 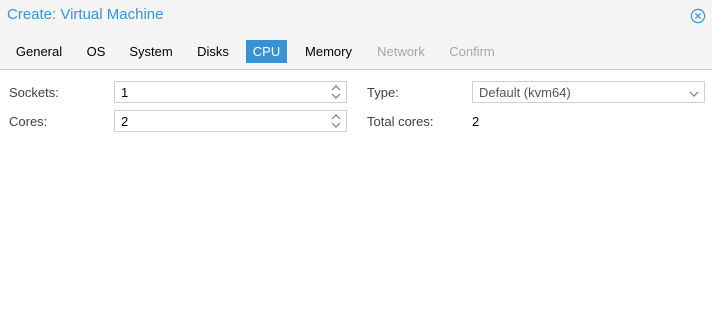 I want to click on sockets-label: Sockets:, so click(x=34, y=92).